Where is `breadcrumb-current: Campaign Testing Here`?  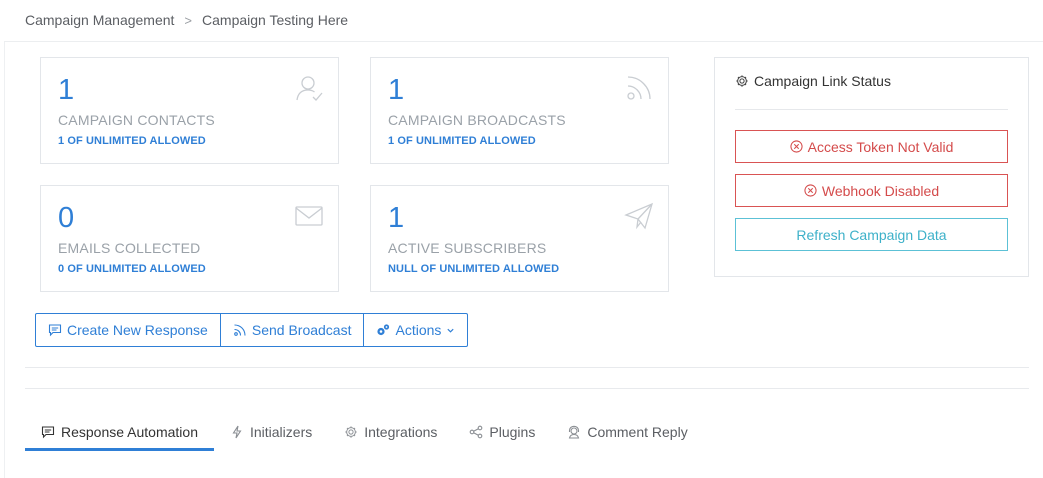 breadcrumb-current: Campaign Testing Here is located at coordinates (275, 20).